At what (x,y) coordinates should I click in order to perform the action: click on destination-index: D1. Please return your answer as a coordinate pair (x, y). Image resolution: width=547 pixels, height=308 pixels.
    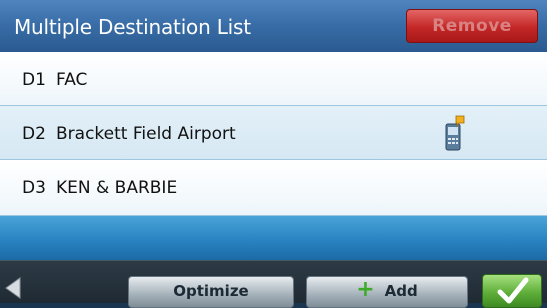
    Looking at the image, I should click on (34, 80).